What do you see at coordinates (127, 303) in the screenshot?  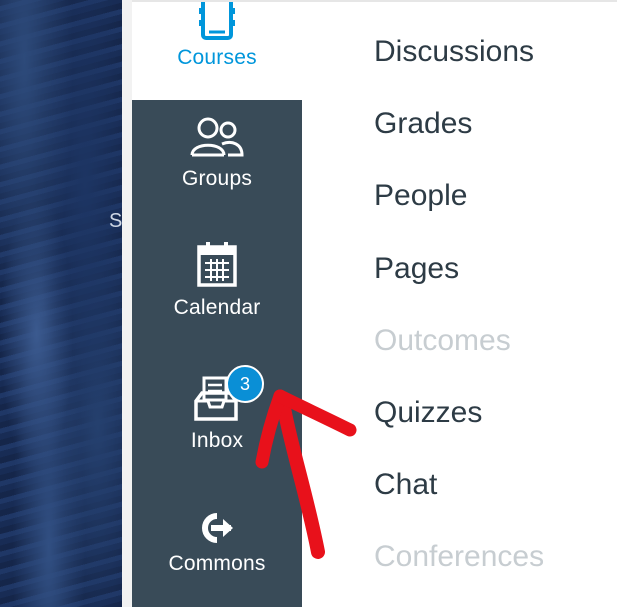 I see `divider-strip` at bounding box center [127, 303].